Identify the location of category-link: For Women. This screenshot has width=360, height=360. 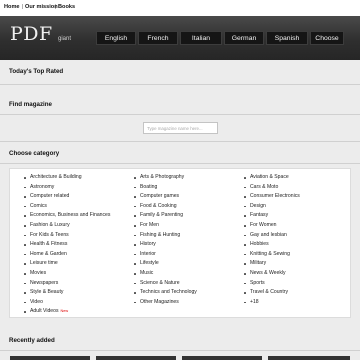
(272, 226).